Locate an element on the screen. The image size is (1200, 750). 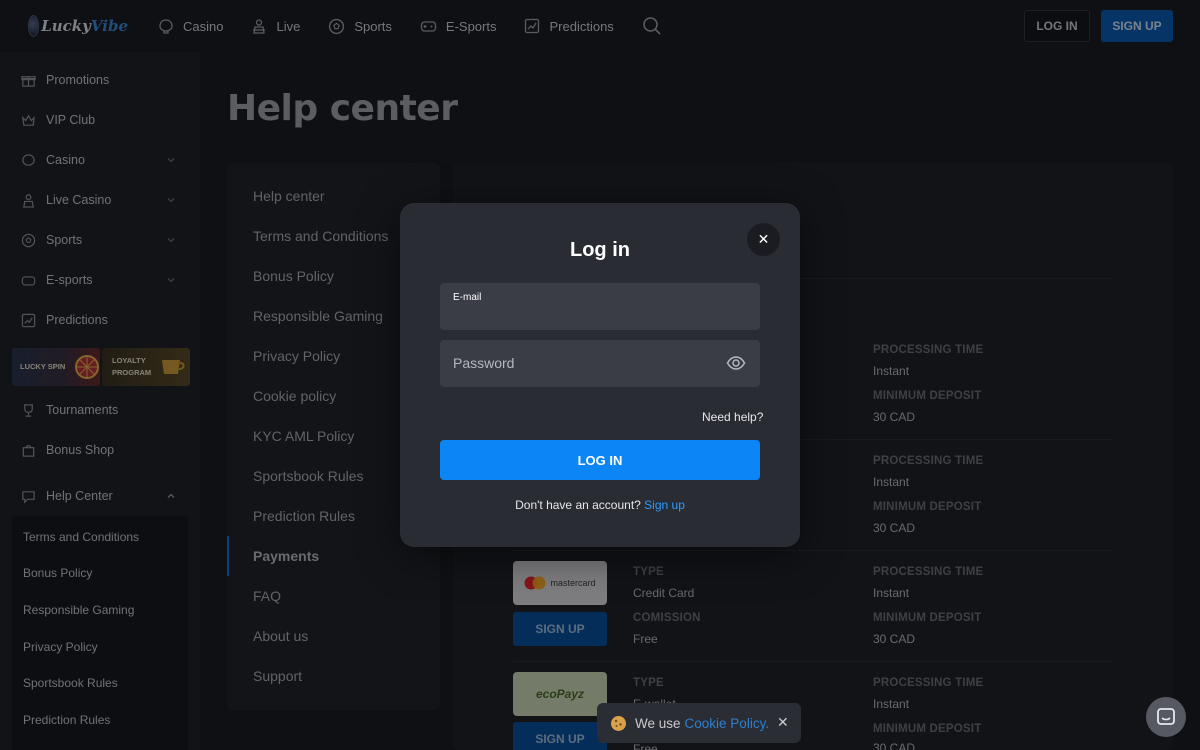
close-icon: ✕ is located at coordinates (763, 239).